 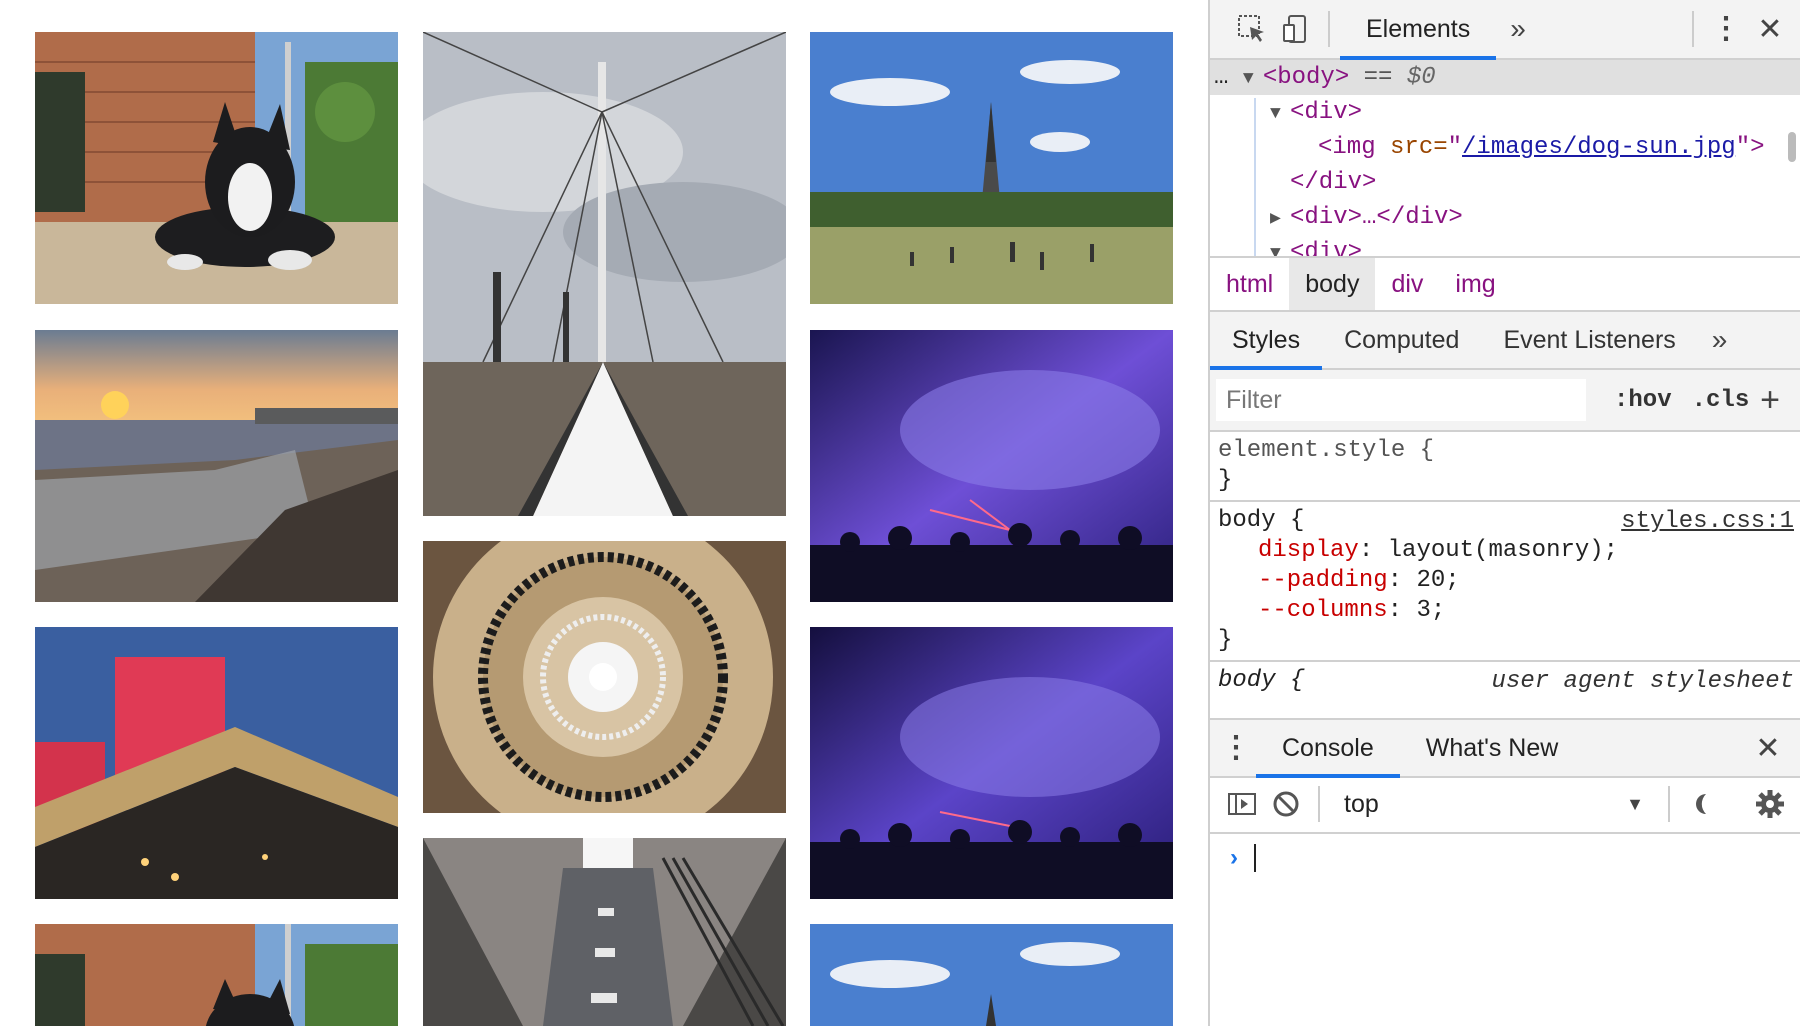 What do you see at coordinates (1505, 182) in the screenshot?
I see `dom-node-div-close: </div>` at bounding box center [1505, 182].